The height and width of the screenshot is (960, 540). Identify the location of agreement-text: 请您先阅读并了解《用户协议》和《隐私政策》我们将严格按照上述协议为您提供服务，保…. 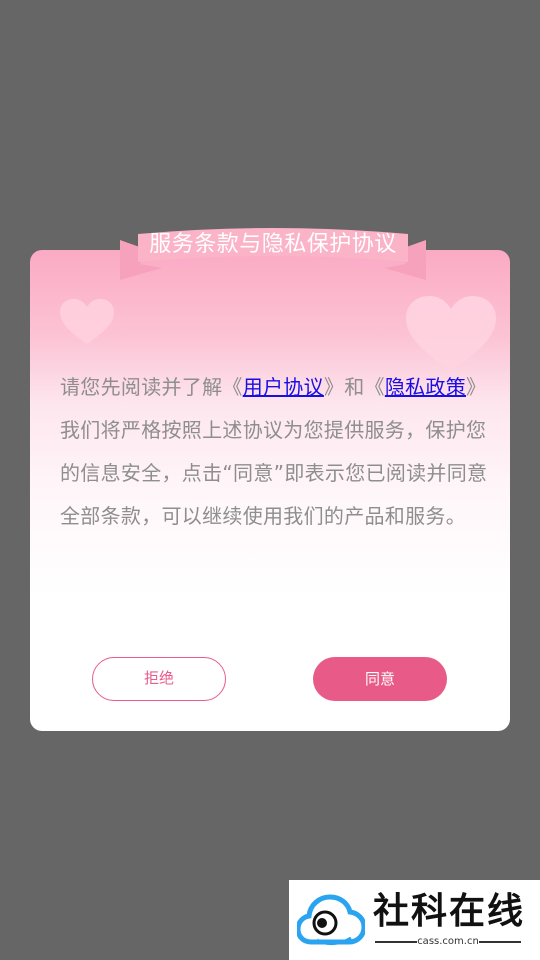
(274, 452).